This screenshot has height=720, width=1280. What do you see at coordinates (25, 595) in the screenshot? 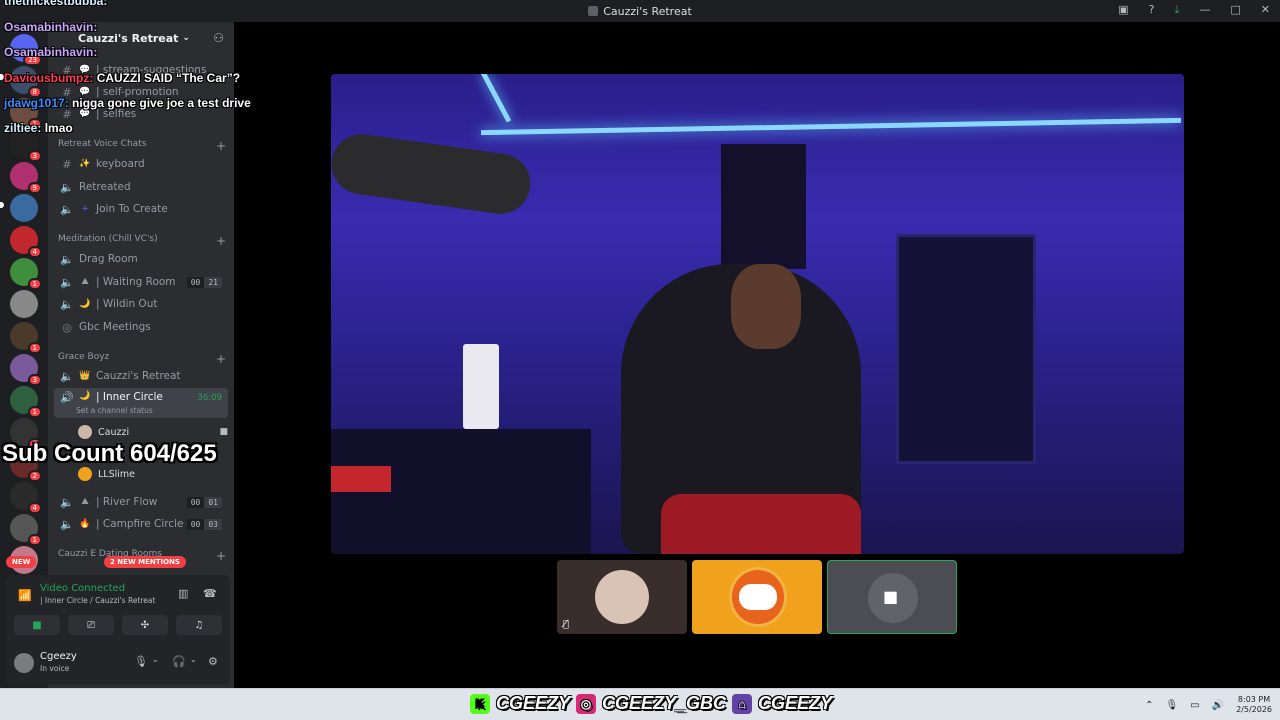
I see `signal-icon: 📶` at bounding box center [25, 595].